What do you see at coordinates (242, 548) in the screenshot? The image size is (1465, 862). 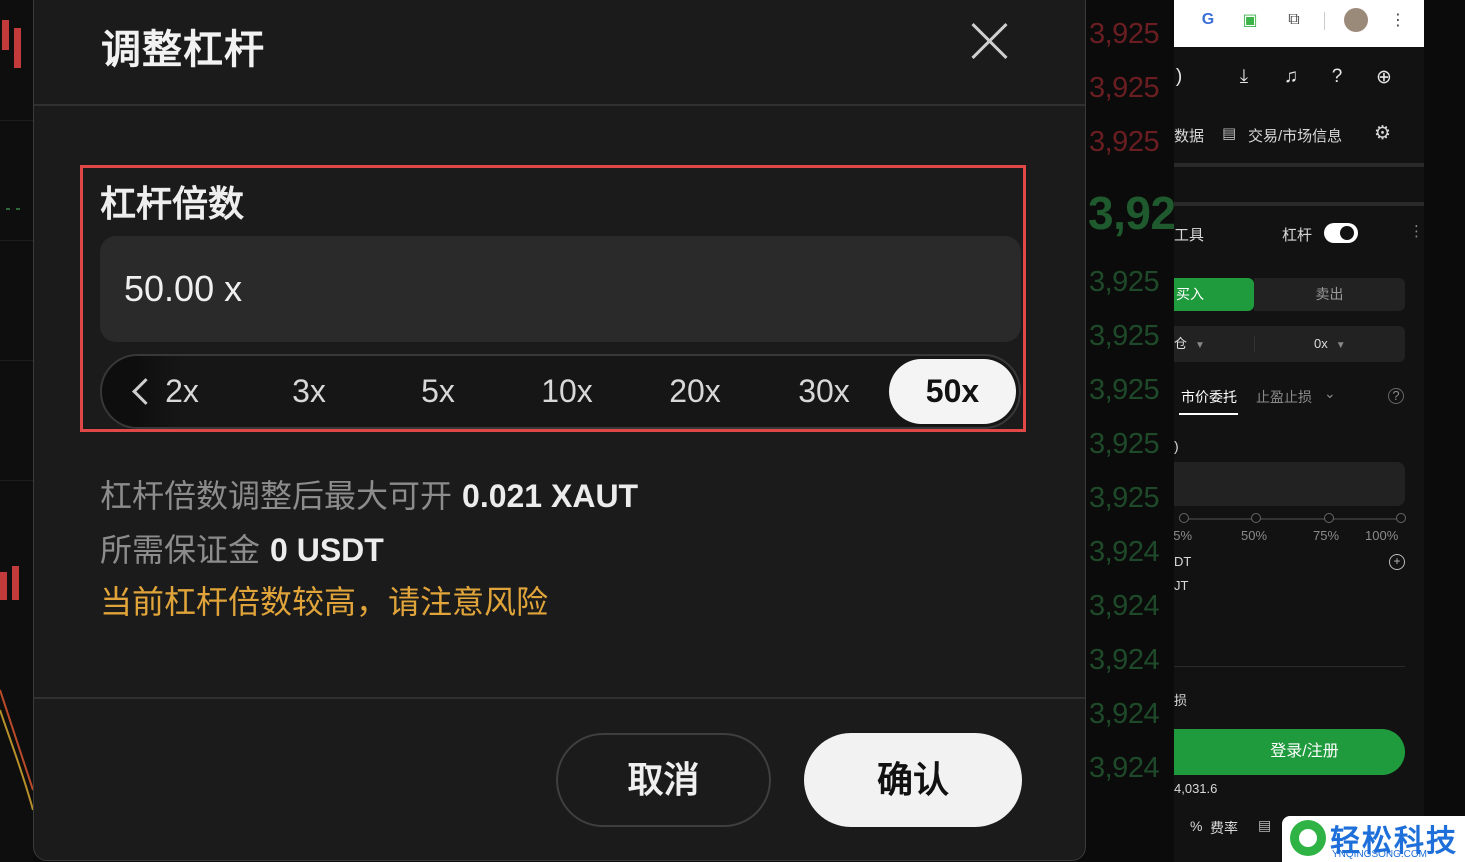 I see `margin-line: 所需保证金 0 USDT` at bounding box center [242, 548].